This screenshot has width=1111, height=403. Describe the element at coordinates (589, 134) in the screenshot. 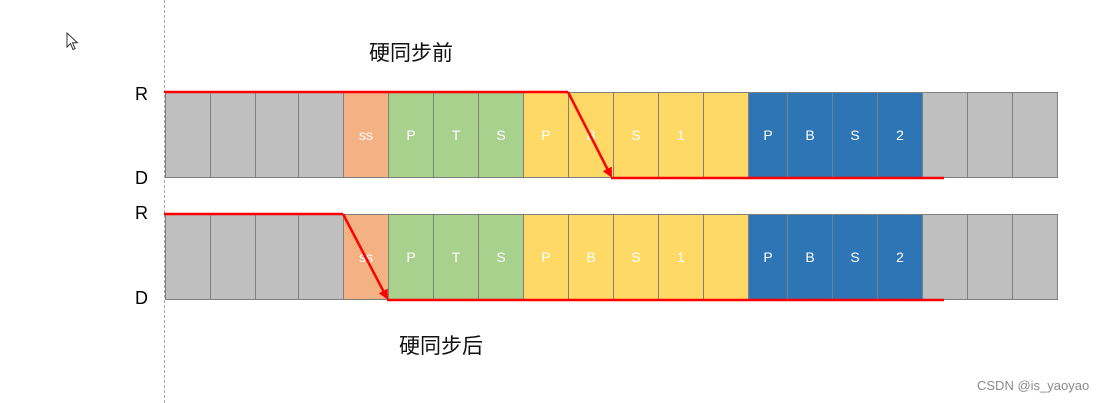

I see `edge-arrow-before` at that location.